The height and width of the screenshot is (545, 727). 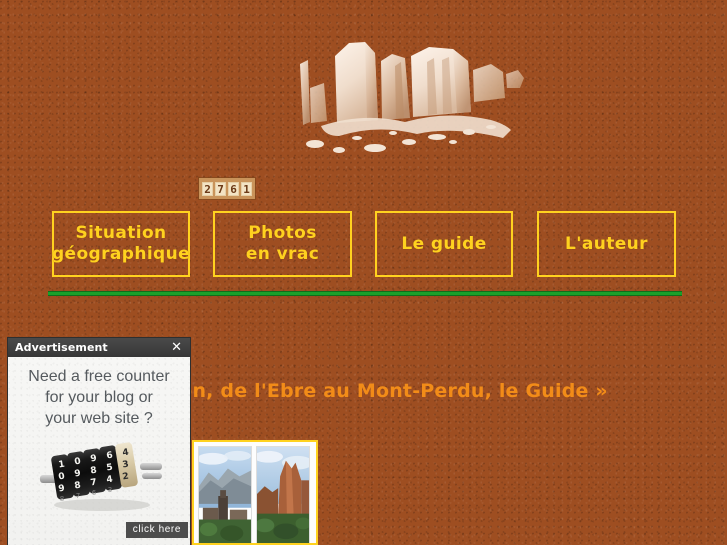 I want to click on riglos-rocks-illustration, so click(x=412, y=97).